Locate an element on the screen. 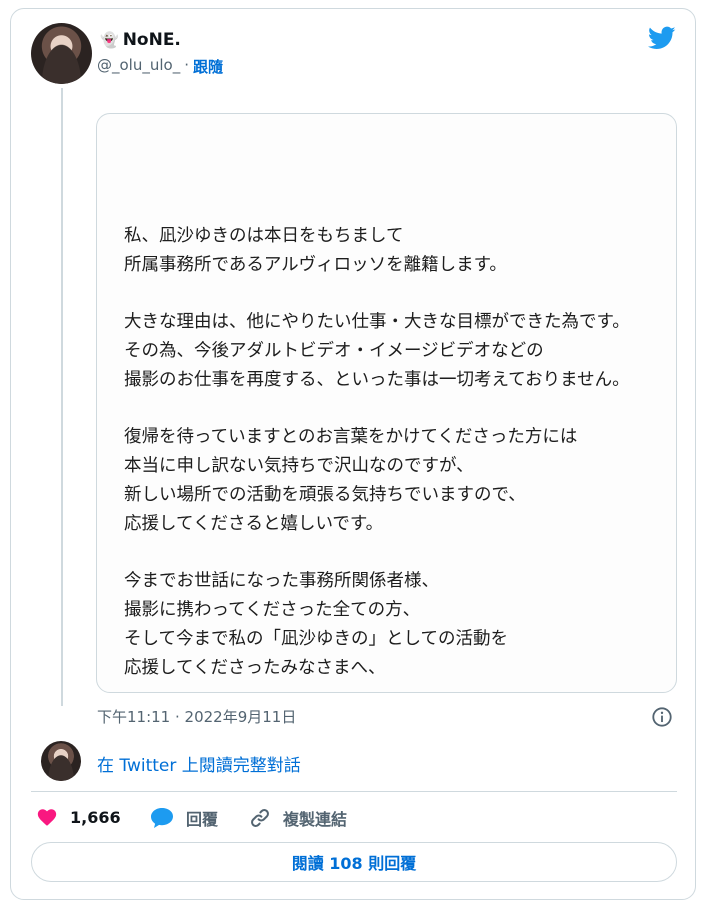  author-avatar is located at coordinates (61, 53).